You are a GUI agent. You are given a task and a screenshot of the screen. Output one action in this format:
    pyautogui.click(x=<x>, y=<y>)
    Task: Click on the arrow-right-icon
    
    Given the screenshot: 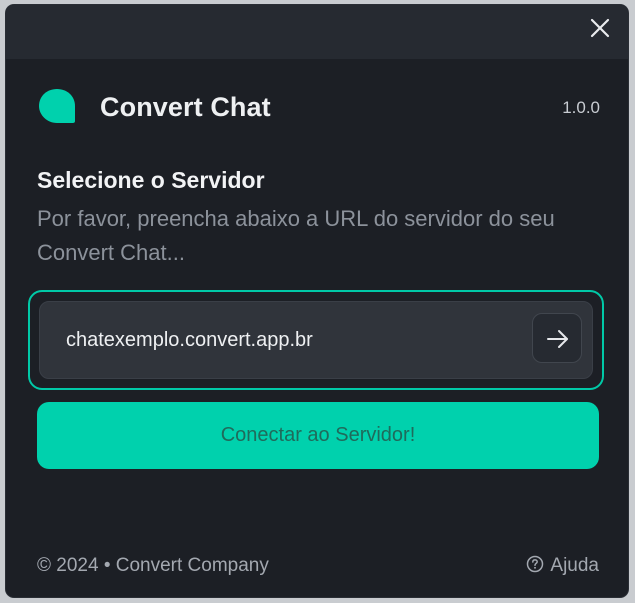 What is the action you would take?
    pyautogui.click(x=557, y=339)
    